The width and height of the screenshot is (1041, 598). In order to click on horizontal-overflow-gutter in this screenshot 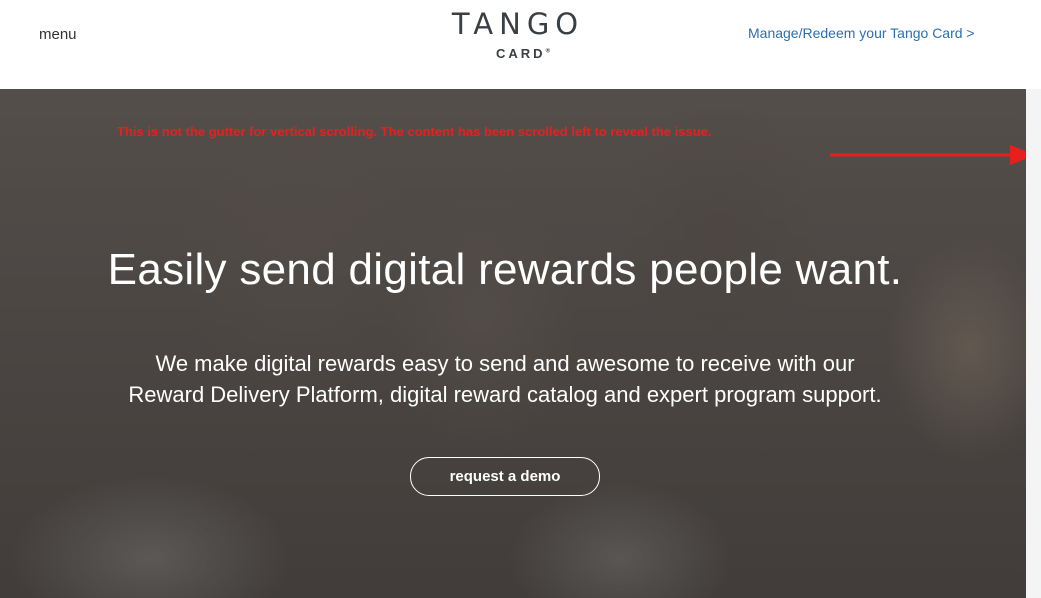, I will do `click(1033, 343)`.